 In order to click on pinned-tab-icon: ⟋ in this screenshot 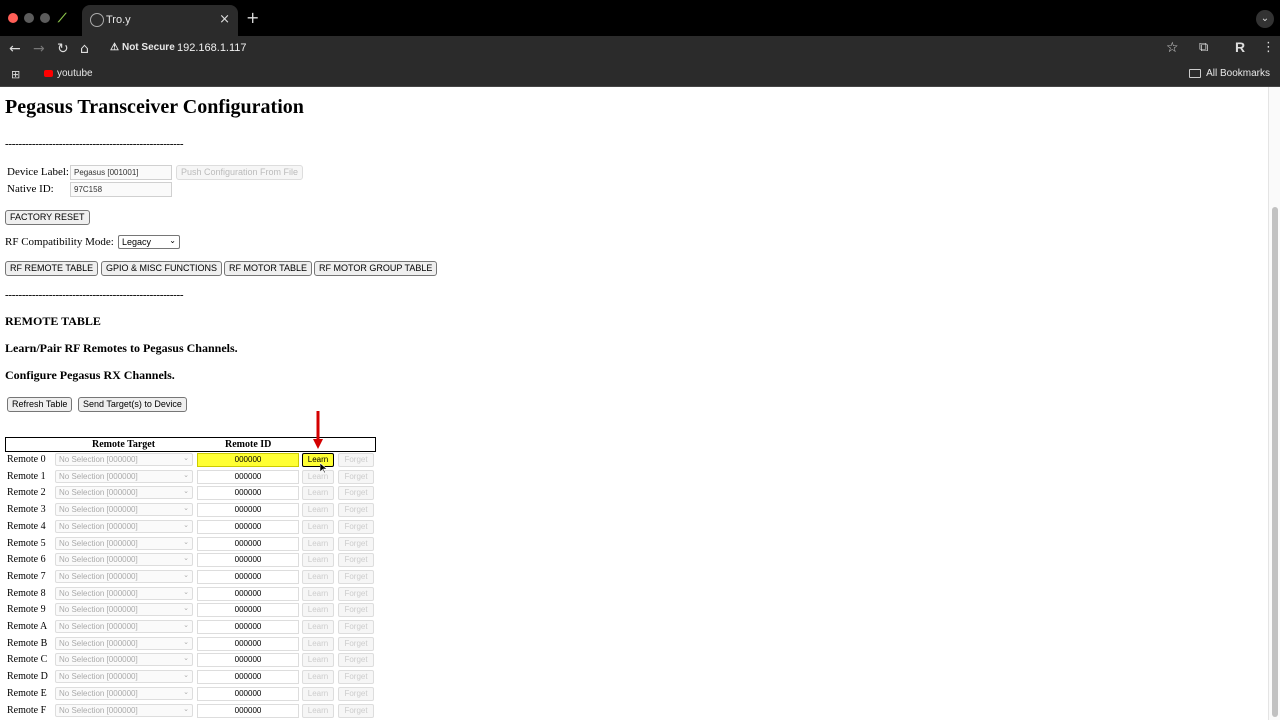, I will do `click(65, 18)`.